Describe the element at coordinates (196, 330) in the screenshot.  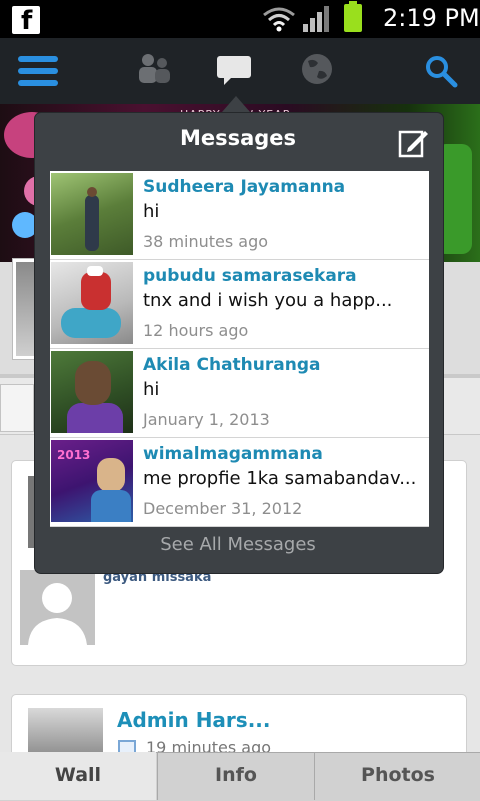
I see `message-time: 12 hours ago` at that location.